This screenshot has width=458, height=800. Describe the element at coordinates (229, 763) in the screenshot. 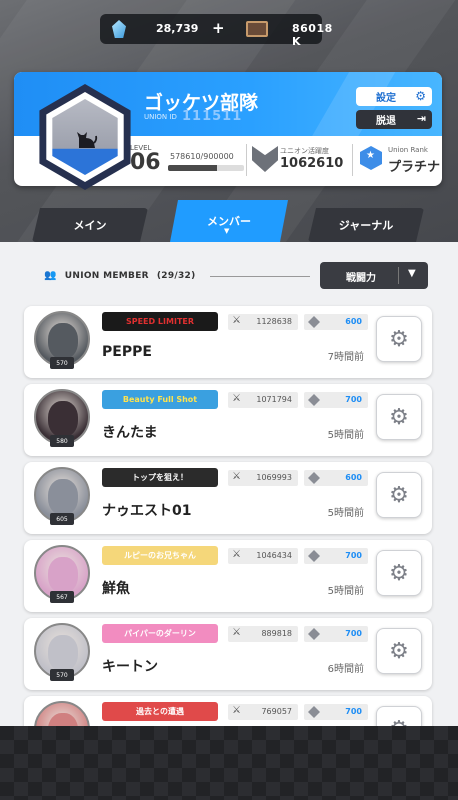

I see `bottom-bar` at that location.